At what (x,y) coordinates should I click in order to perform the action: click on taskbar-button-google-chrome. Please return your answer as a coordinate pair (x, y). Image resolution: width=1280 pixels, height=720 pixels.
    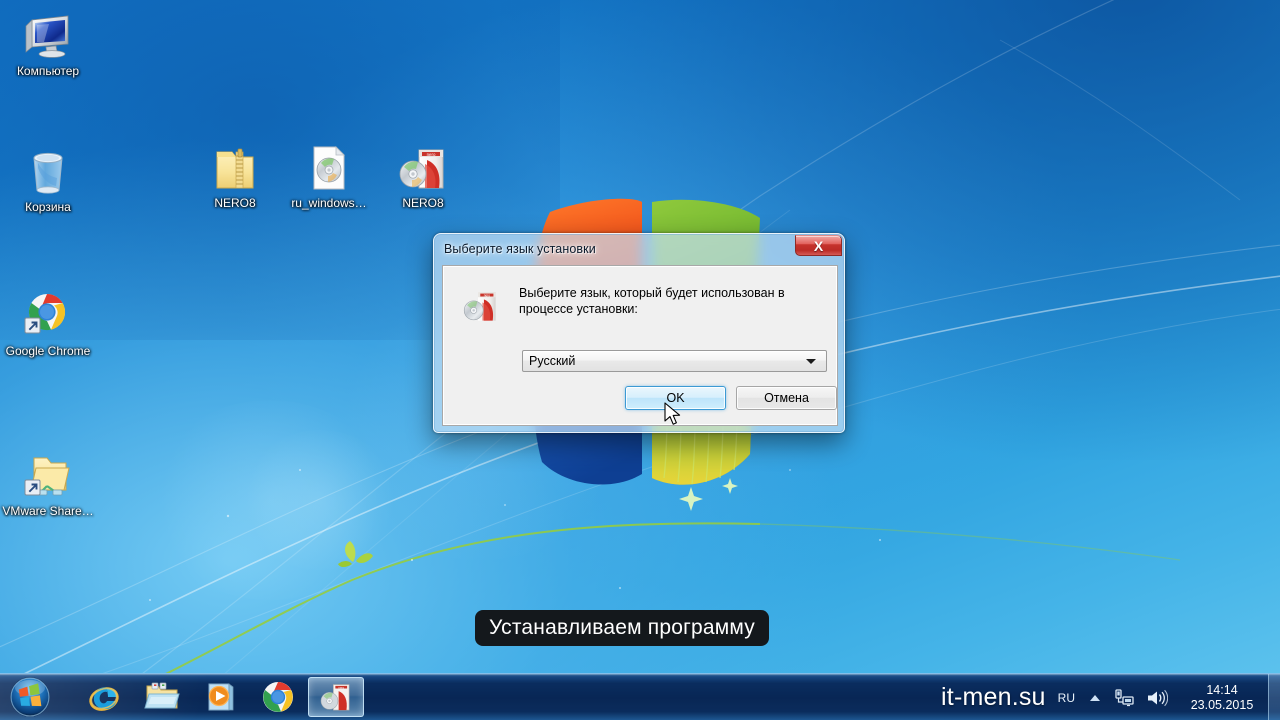
    Looking at the image, I should click on (278, 697).